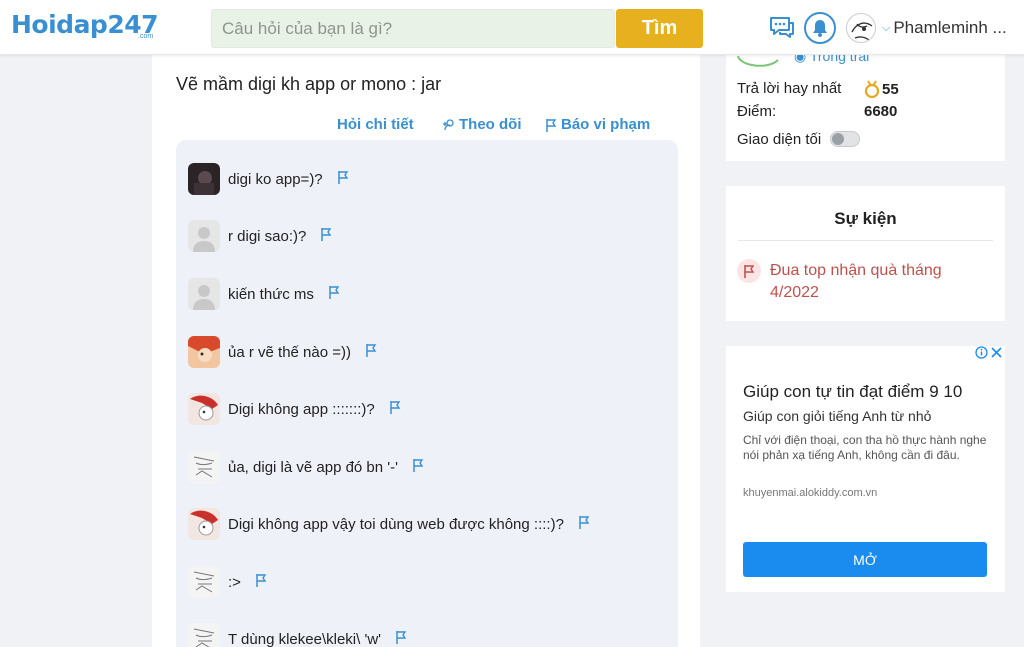 The height and width of the screenshot is (647, 1024). What do you see at coordinates (890, 89) in the screenshot?
I see `best-answers-count: 55` at bounding box center [890, 89].